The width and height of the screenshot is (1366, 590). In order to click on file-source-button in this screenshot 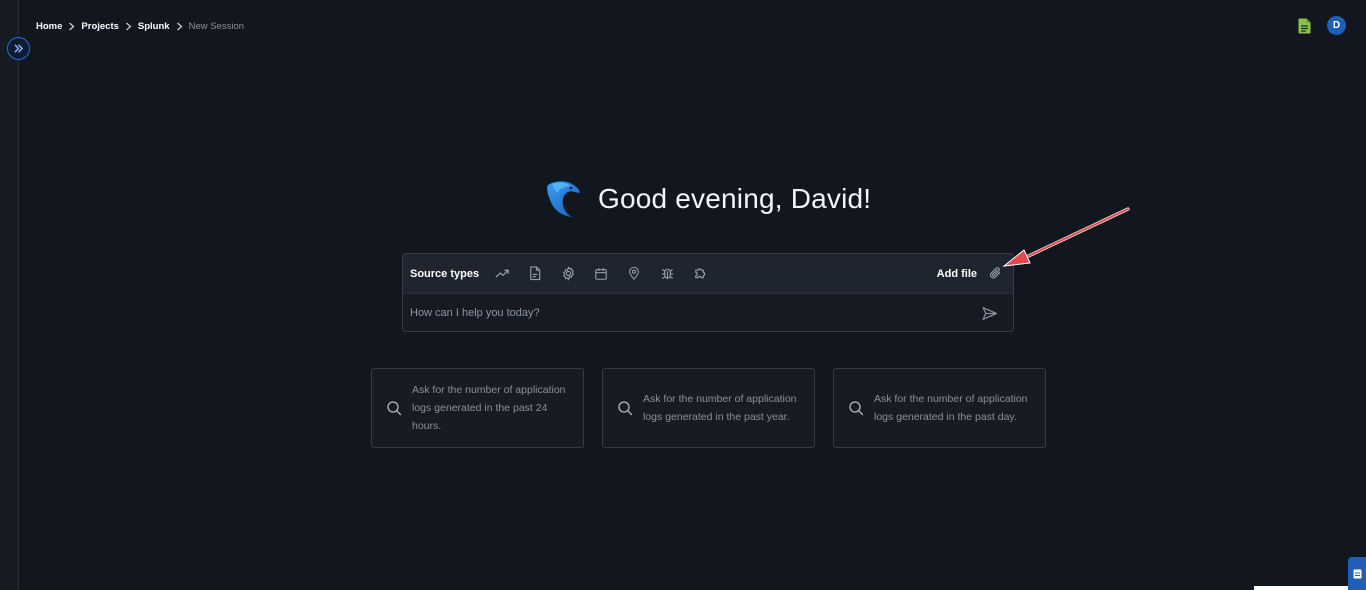, I will do `click(535, 274)`.